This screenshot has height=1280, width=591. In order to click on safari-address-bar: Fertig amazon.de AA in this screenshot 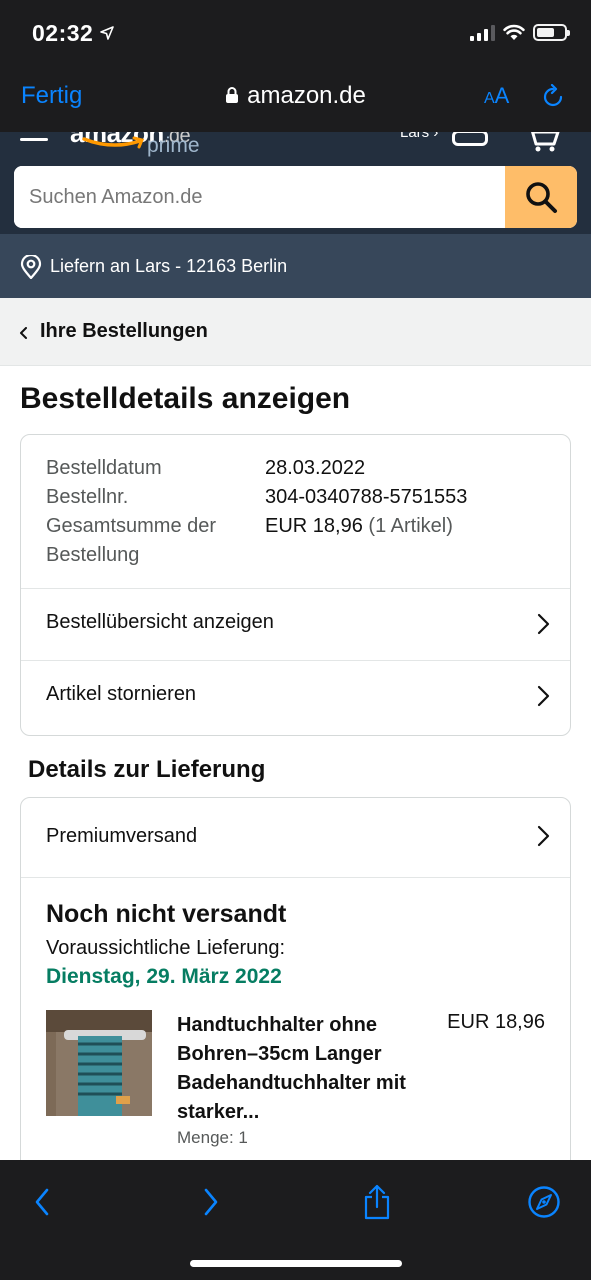, I will do `click(295, 101)`.